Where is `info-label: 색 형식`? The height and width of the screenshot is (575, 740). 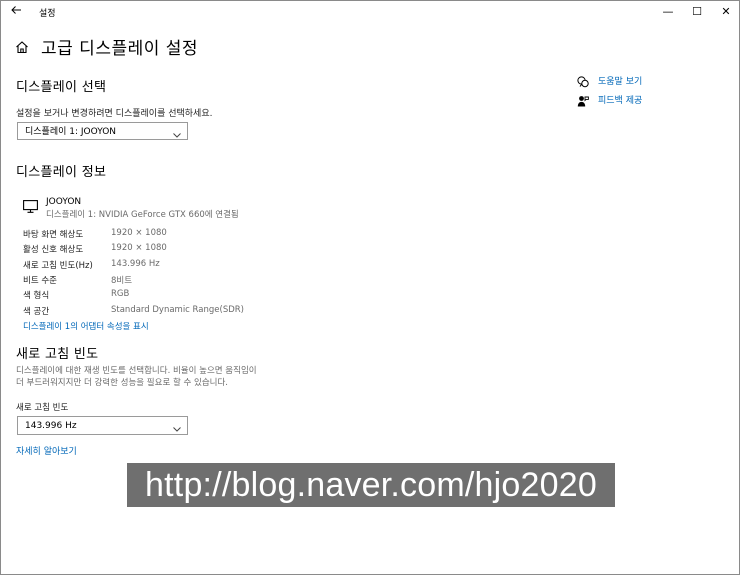 info-label: 색 형식 is located at coordinates (36, 296).